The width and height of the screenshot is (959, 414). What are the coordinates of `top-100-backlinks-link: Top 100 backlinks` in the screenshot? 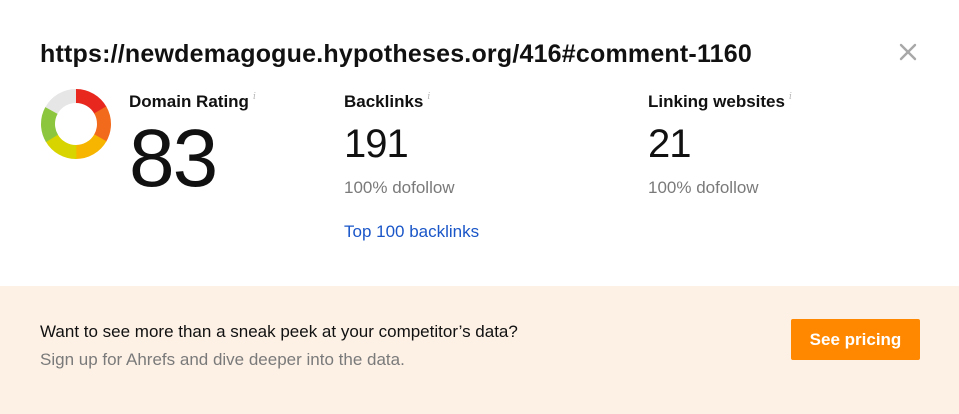 It's located at (411, 232).